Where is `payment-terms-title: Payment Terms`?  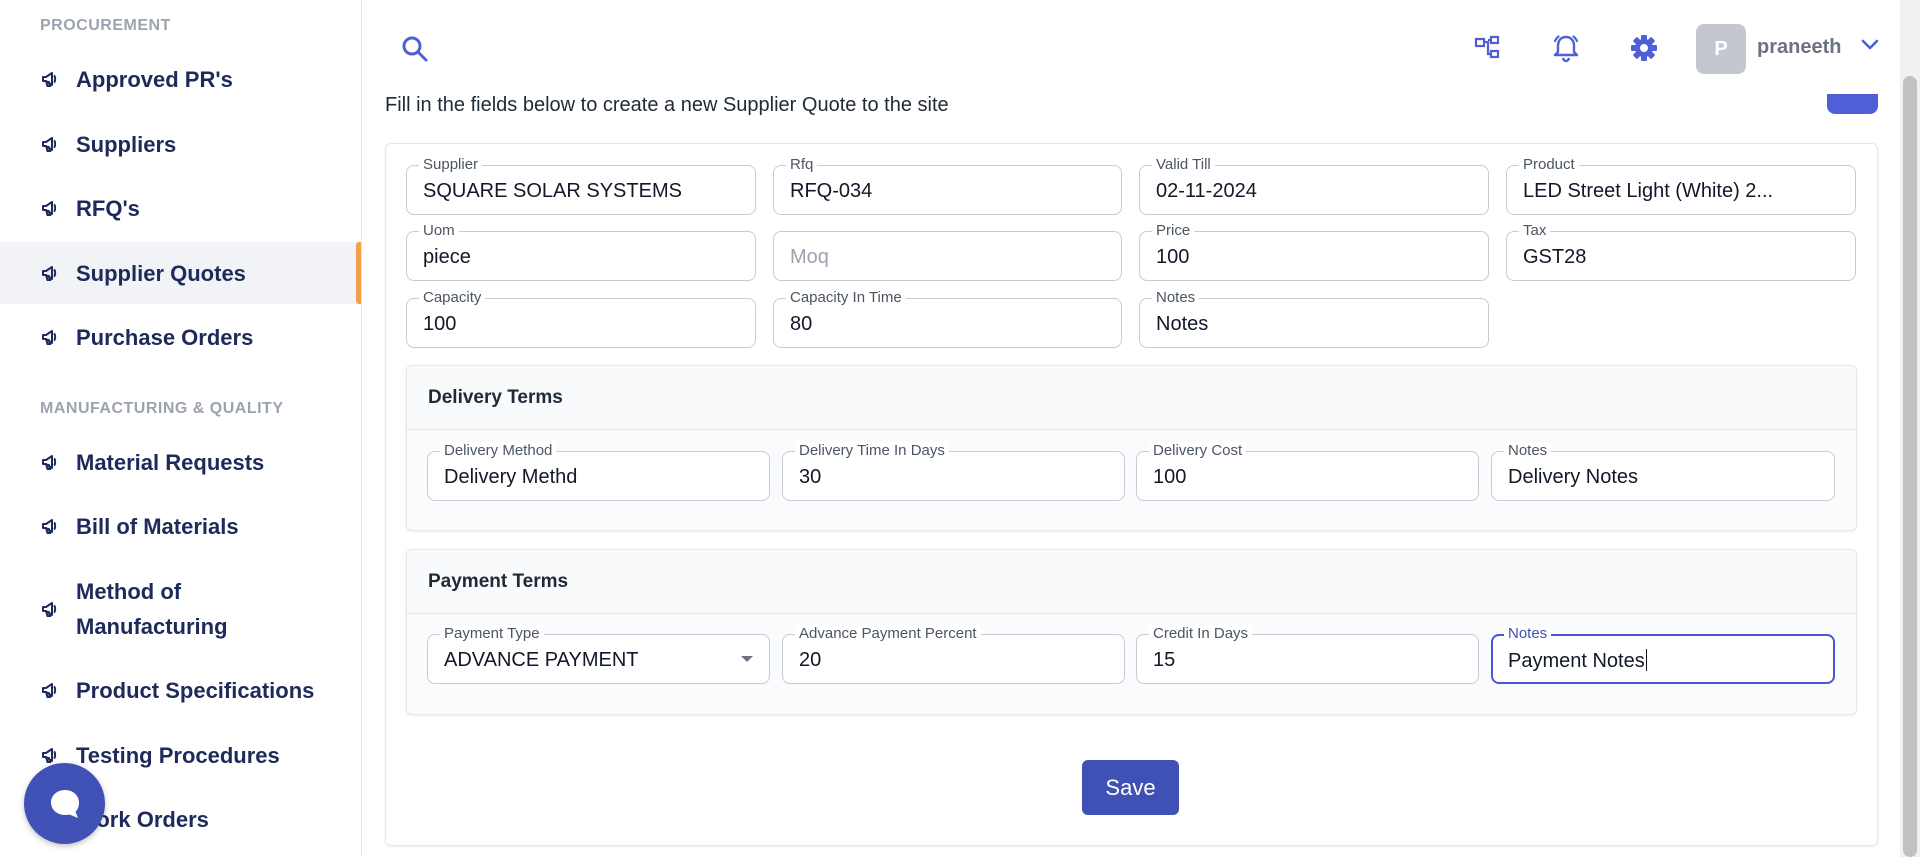
payment-terms-title: Payment Terms is located at coordinates (1131, 582).